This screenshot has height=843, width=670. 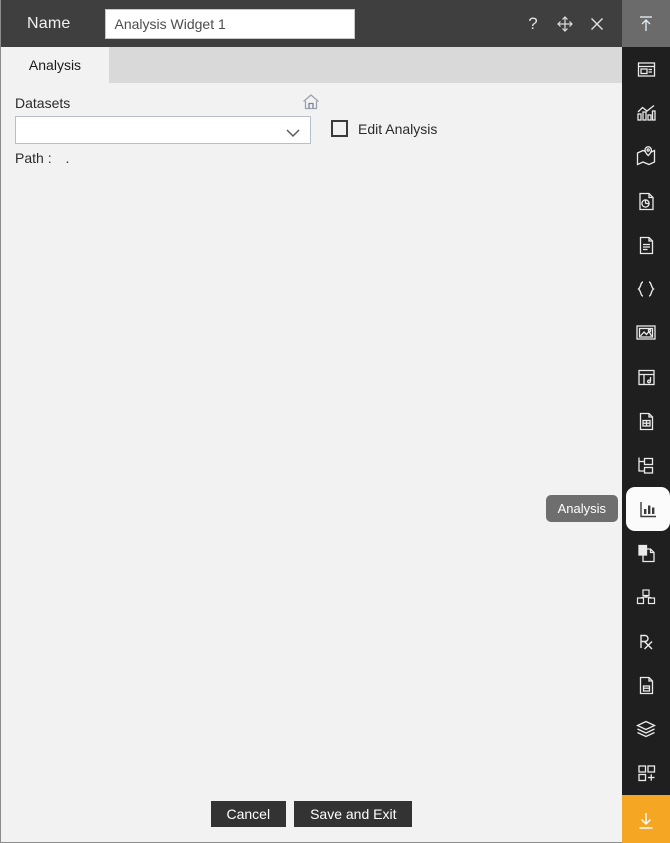 I want to click on download-icon, so click(x=646, y=821).